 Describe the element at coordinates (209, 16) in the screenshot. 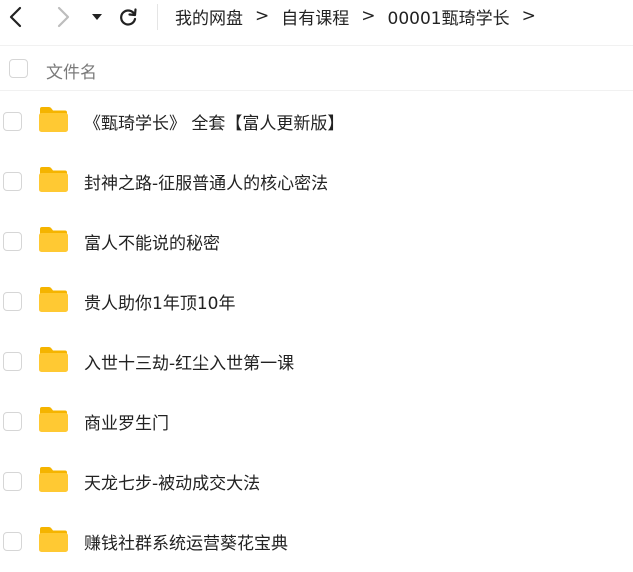

I see `breadcrumb-item-root: 我的网盘` at that location.